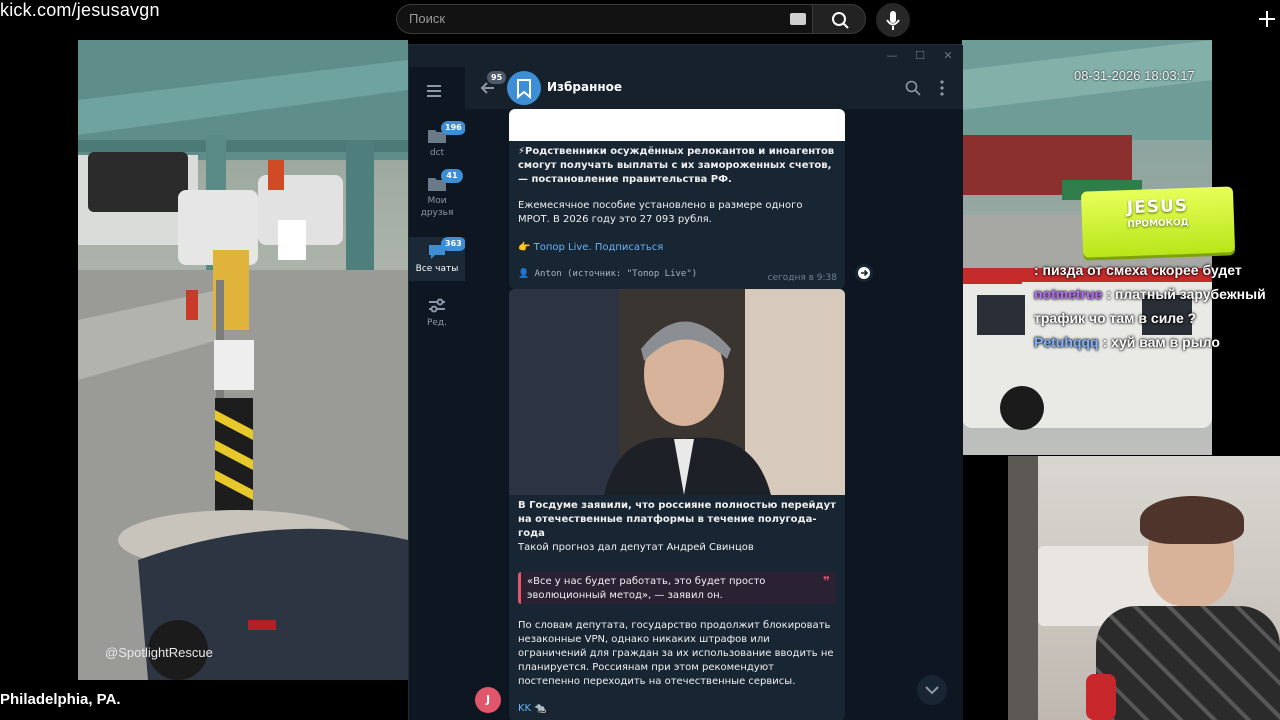  I want to click on telegram-titlebar: — ☐ ✕, so click(686, 56).